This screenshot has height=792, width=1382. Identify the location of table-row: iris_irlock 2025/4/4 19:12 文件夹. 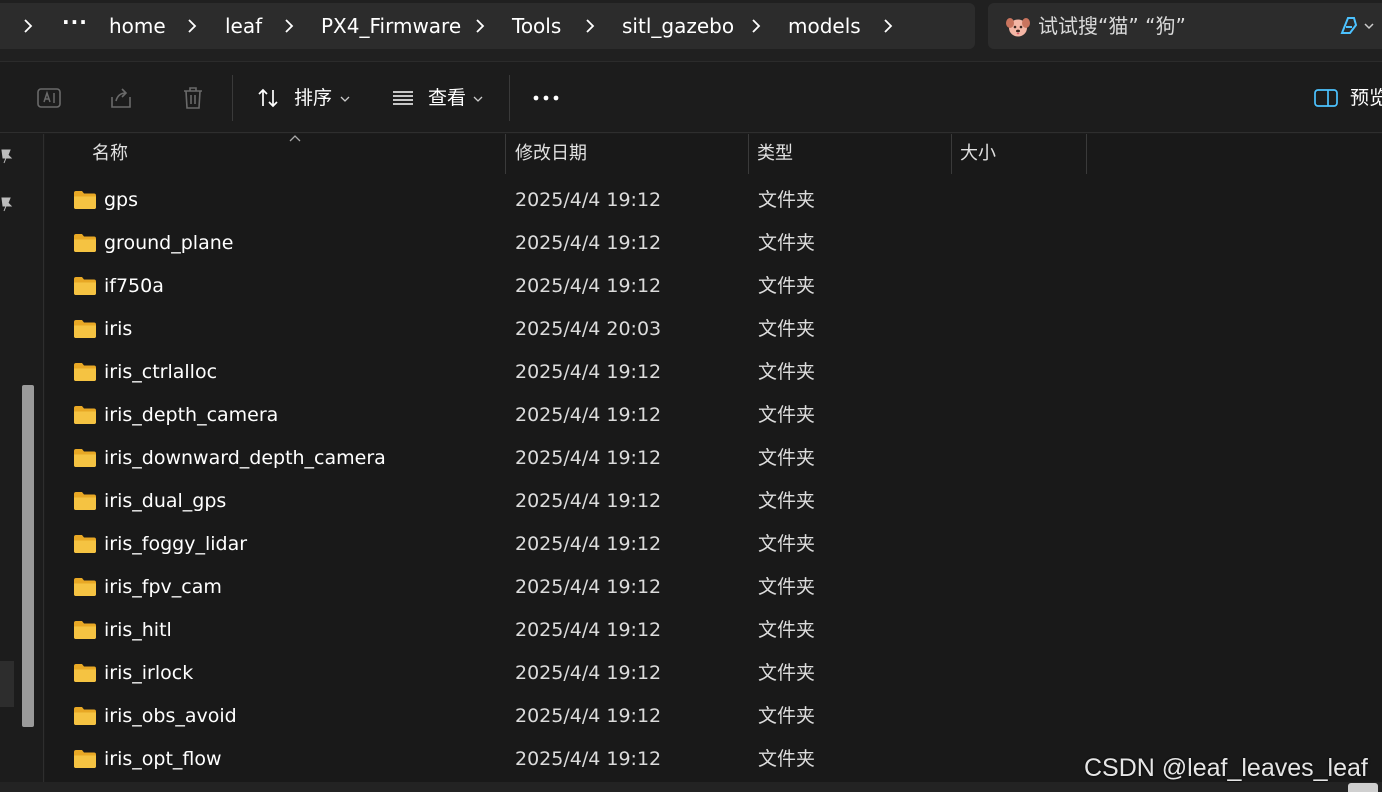
(713, 673).